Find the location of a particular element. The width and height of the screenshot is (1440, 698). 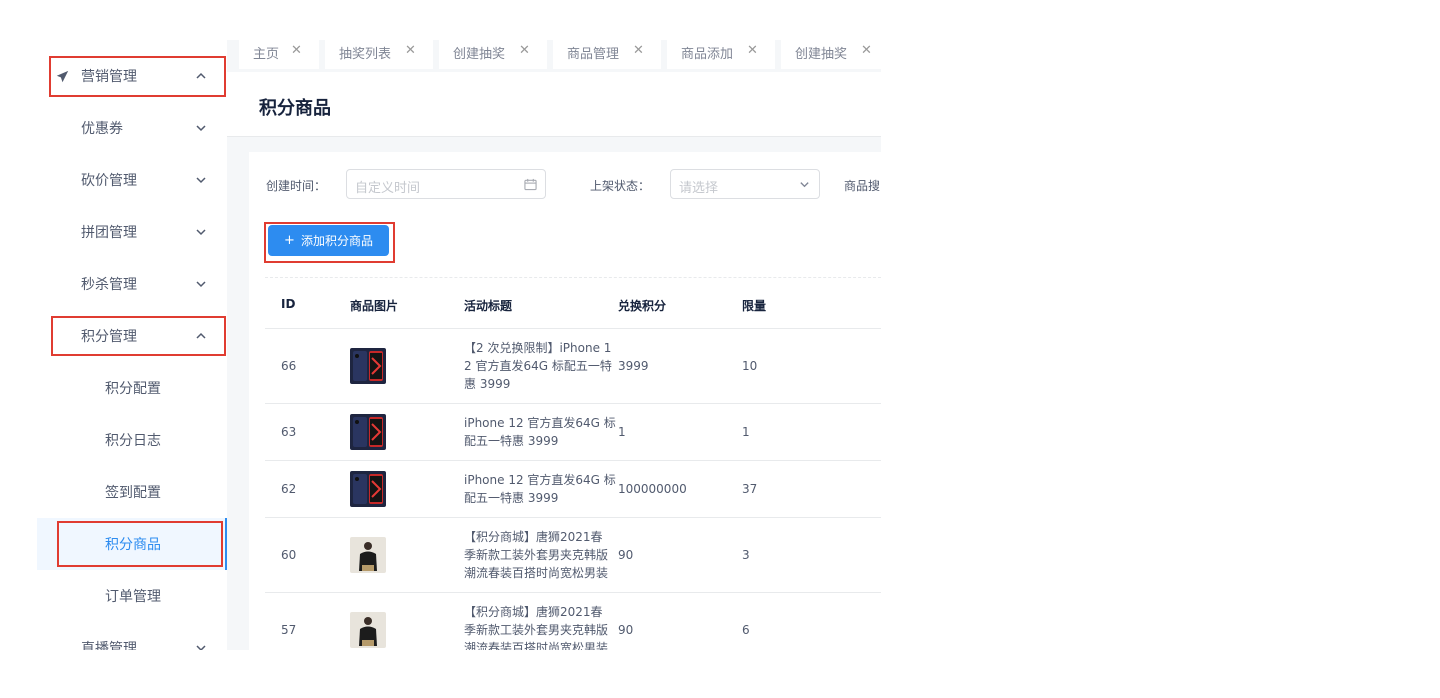

page-title: 积分商品 is located at coordinates (295, 108).